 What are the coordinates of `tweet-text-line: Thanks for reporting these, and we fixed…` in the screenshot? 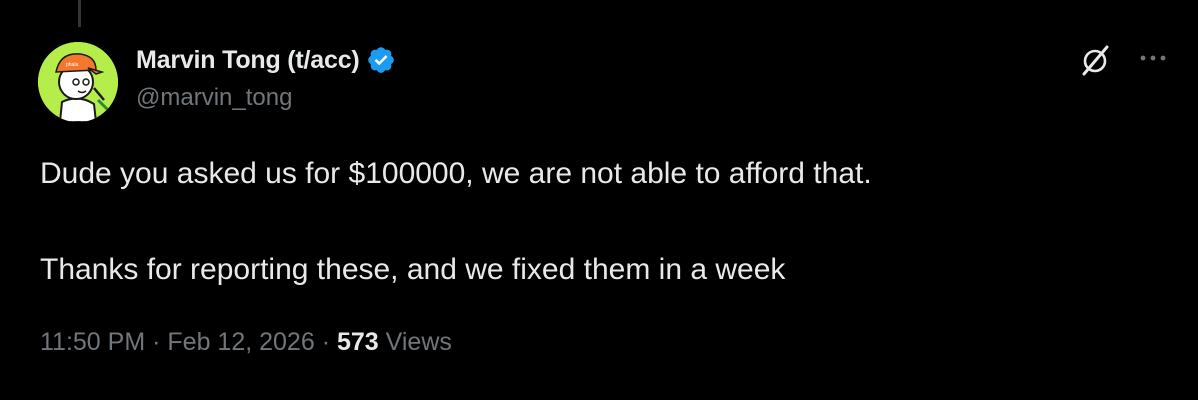 It's located at (413, 269).